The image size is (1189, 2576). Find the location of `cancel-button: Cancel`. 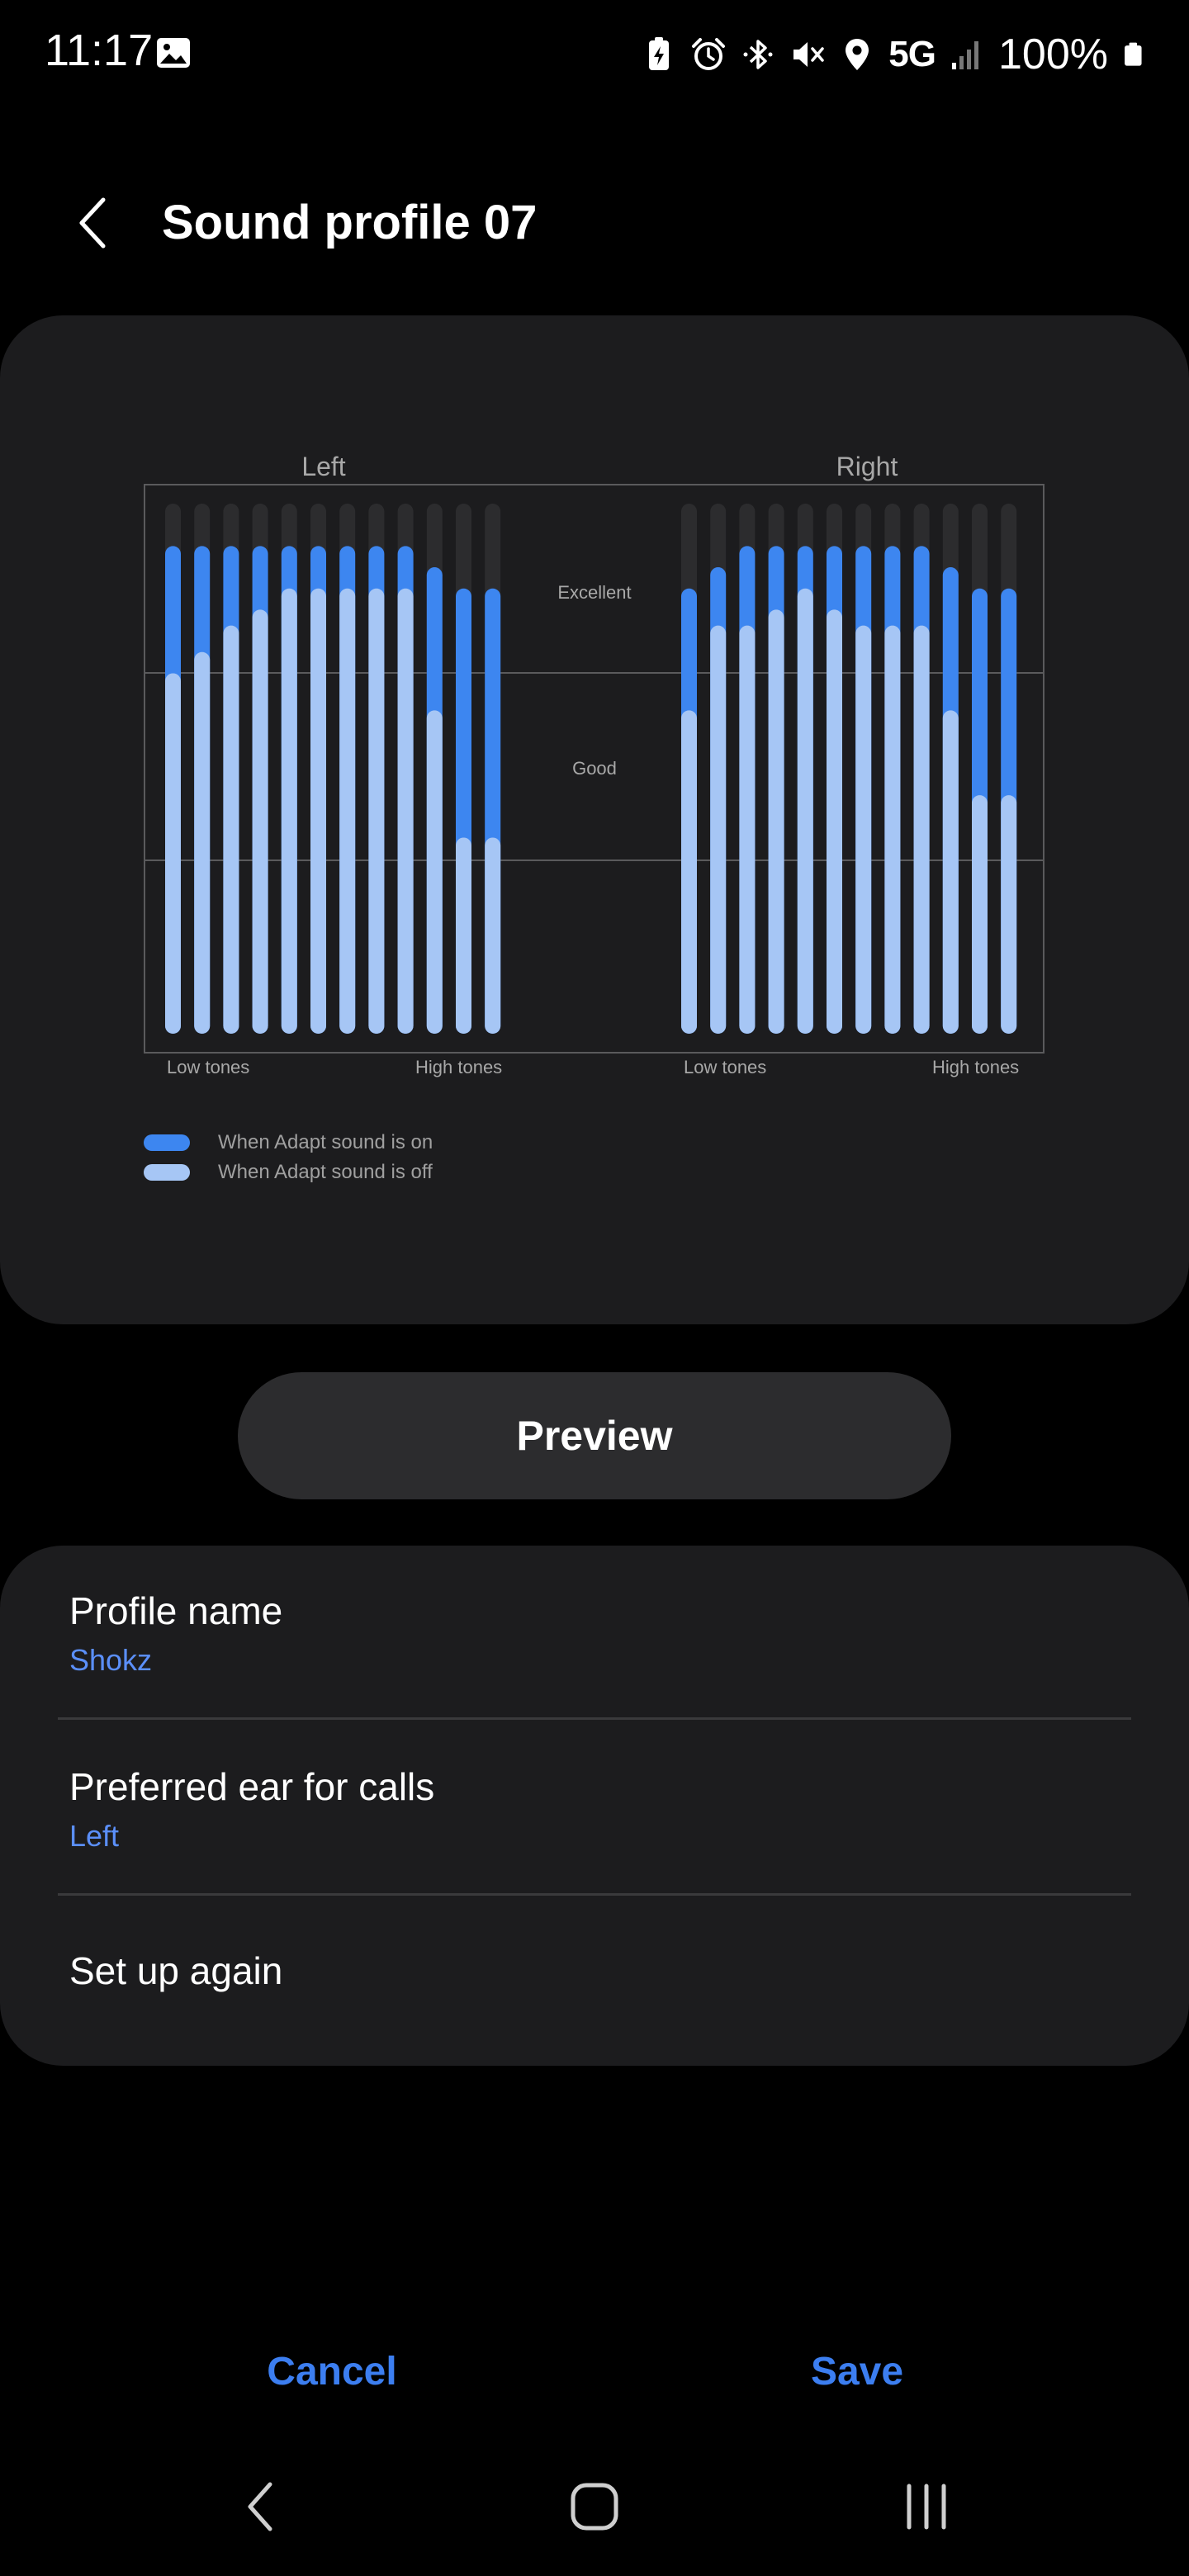

cancel-button: Cancel is located at coordinates (332, 2371).